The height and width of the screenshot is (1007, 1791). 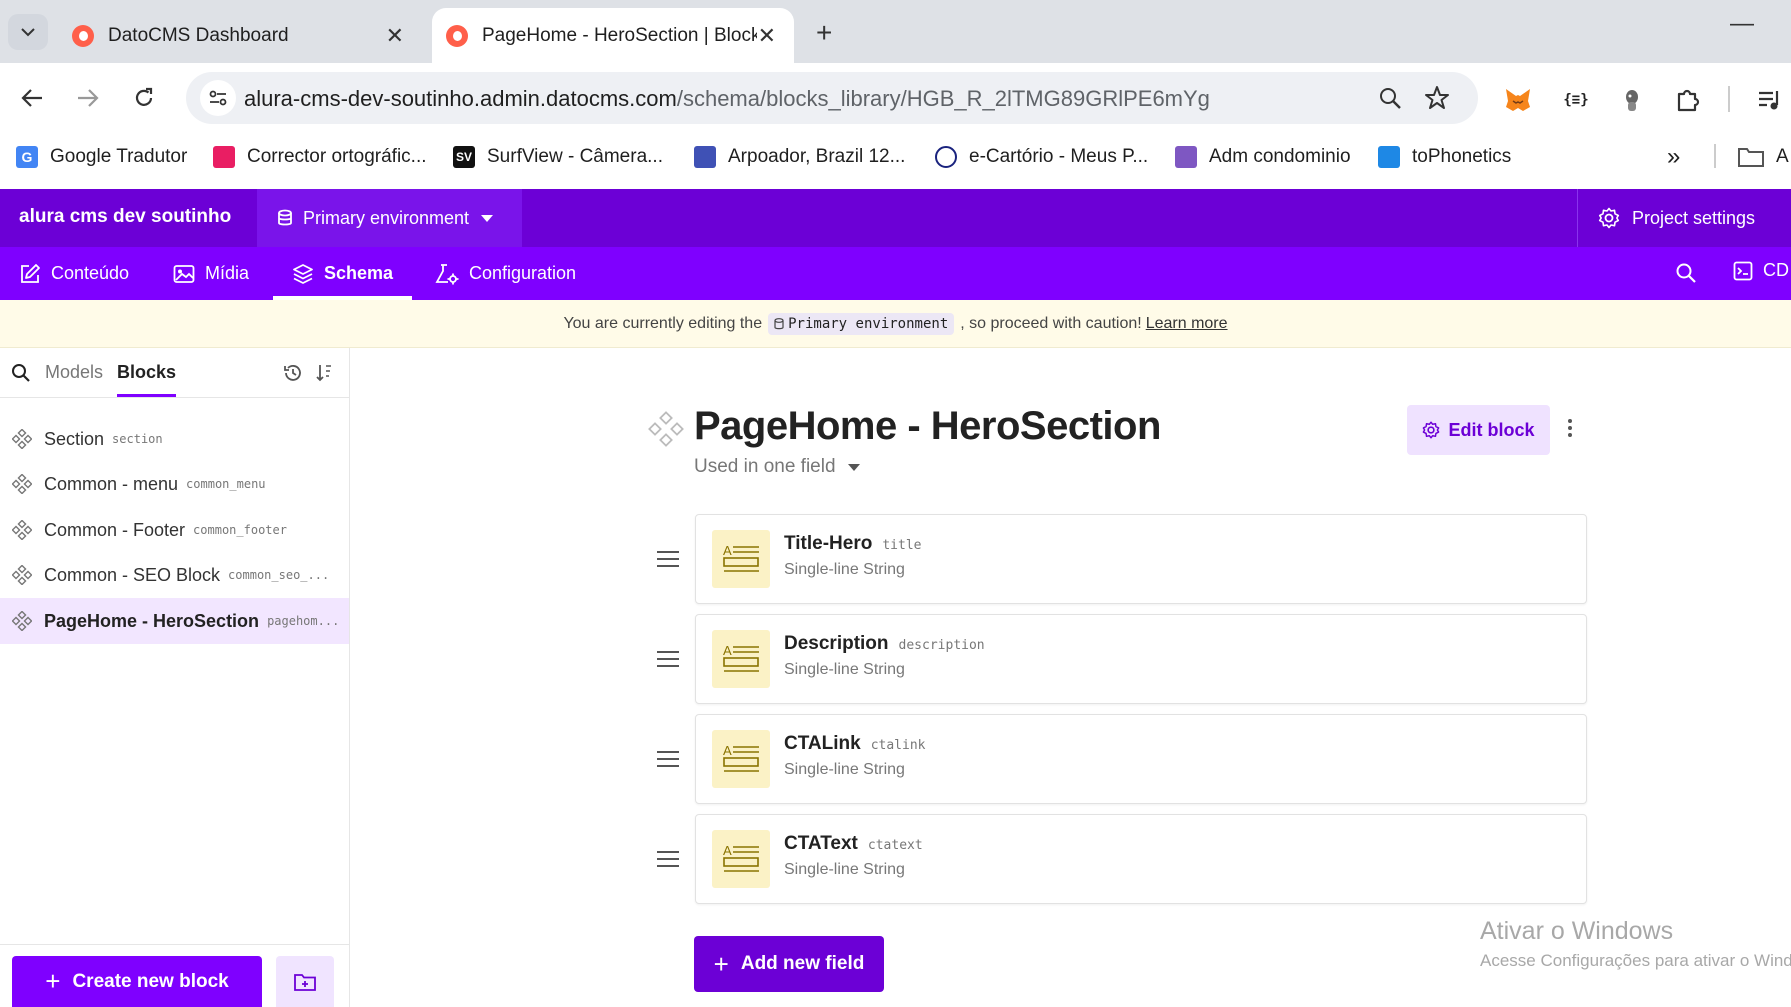 I want to click on datocms-favicon-icon, so click(x=83, y=35).